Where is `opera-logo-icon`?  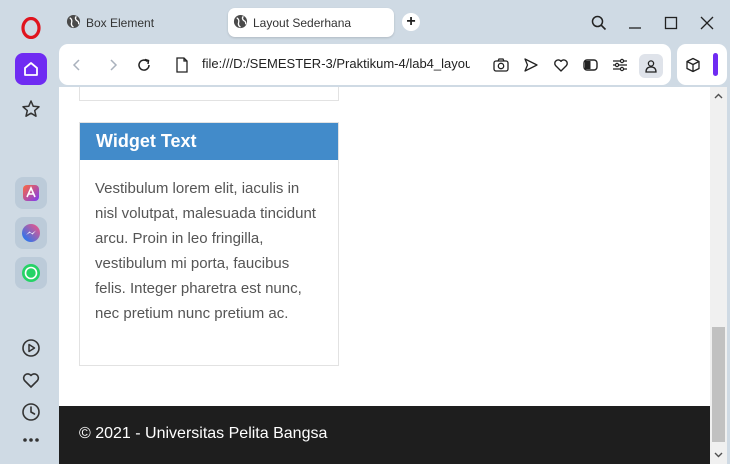 opera-logo-icon is located at coordinates (31, 28).